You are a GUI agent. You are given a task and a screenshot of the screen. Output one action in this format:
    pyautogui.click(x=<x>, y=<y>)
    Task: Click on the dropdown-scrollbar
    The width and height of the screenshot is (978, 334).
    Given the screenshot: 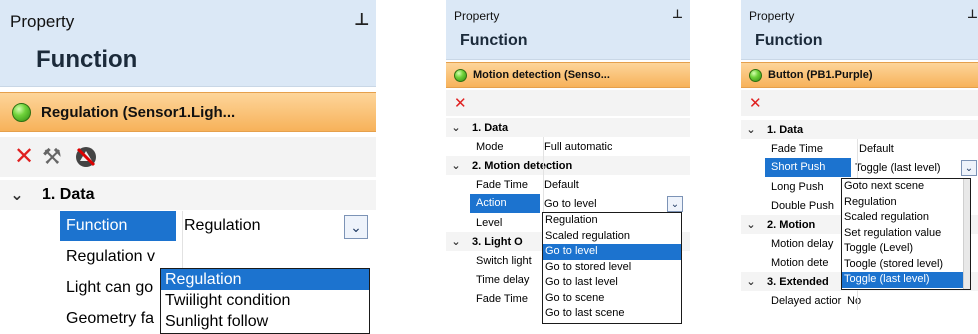 What is the action you would take?
    pyautogui.click(x=966, y=234)
    